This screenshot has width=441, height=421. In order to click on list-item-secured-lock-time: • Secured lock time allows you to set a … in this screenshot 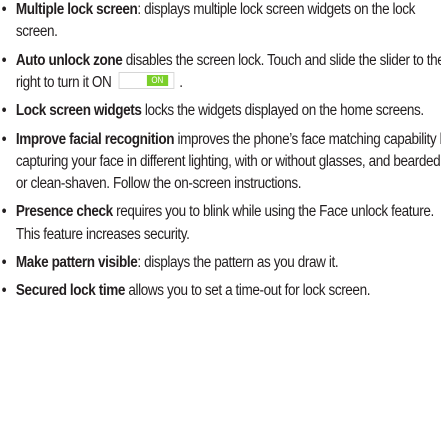, I will do `click(220, 291)`.